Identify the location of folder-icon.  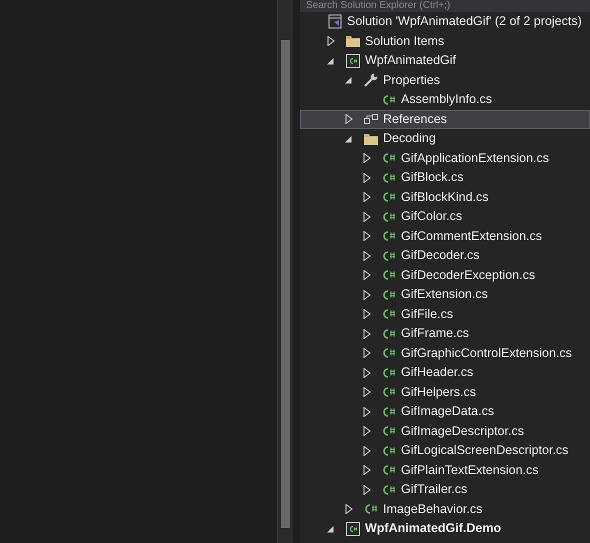
(353, 41).